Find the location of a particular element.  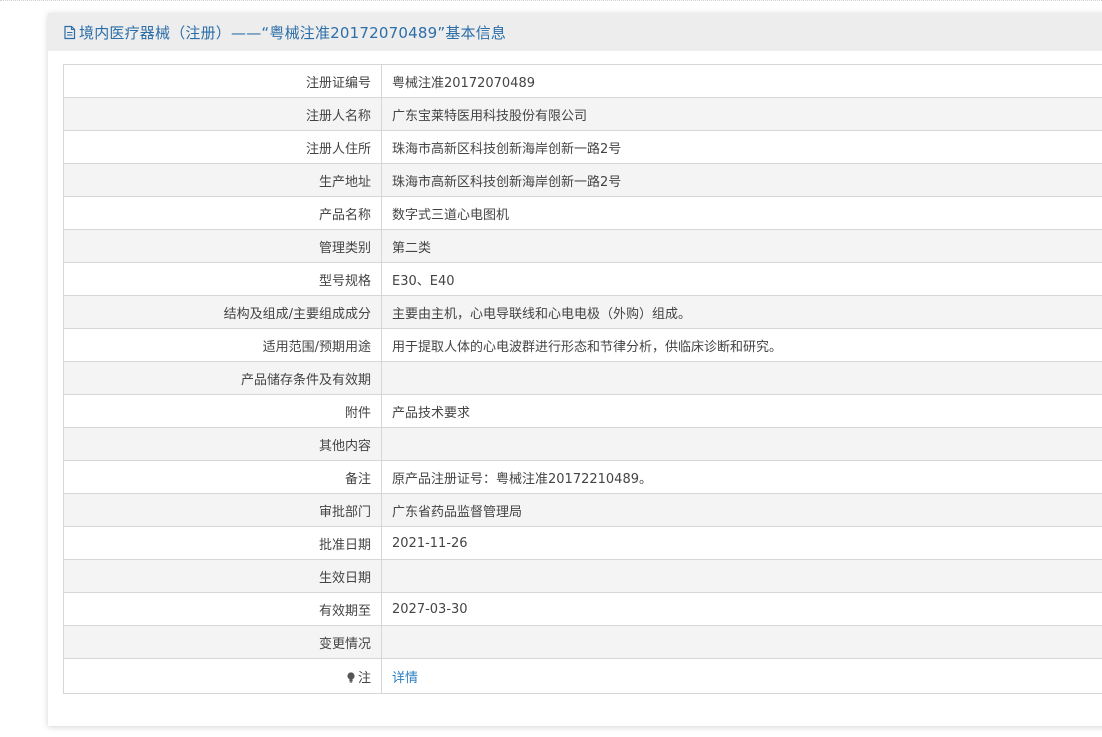

detail-link: 详情 is located at coordinates (405, 678).